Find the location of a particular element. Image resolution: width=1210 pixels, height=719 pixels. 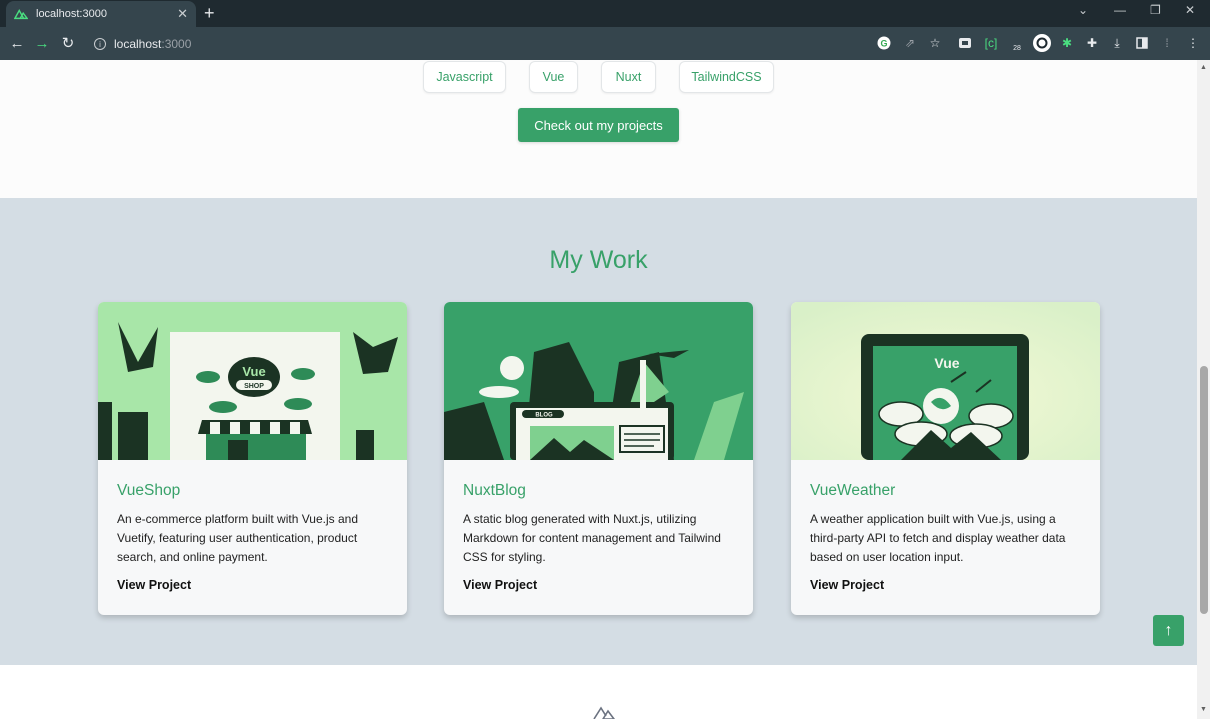

view-project-link-vueweather: View Project is located at coordinates (847, 585).